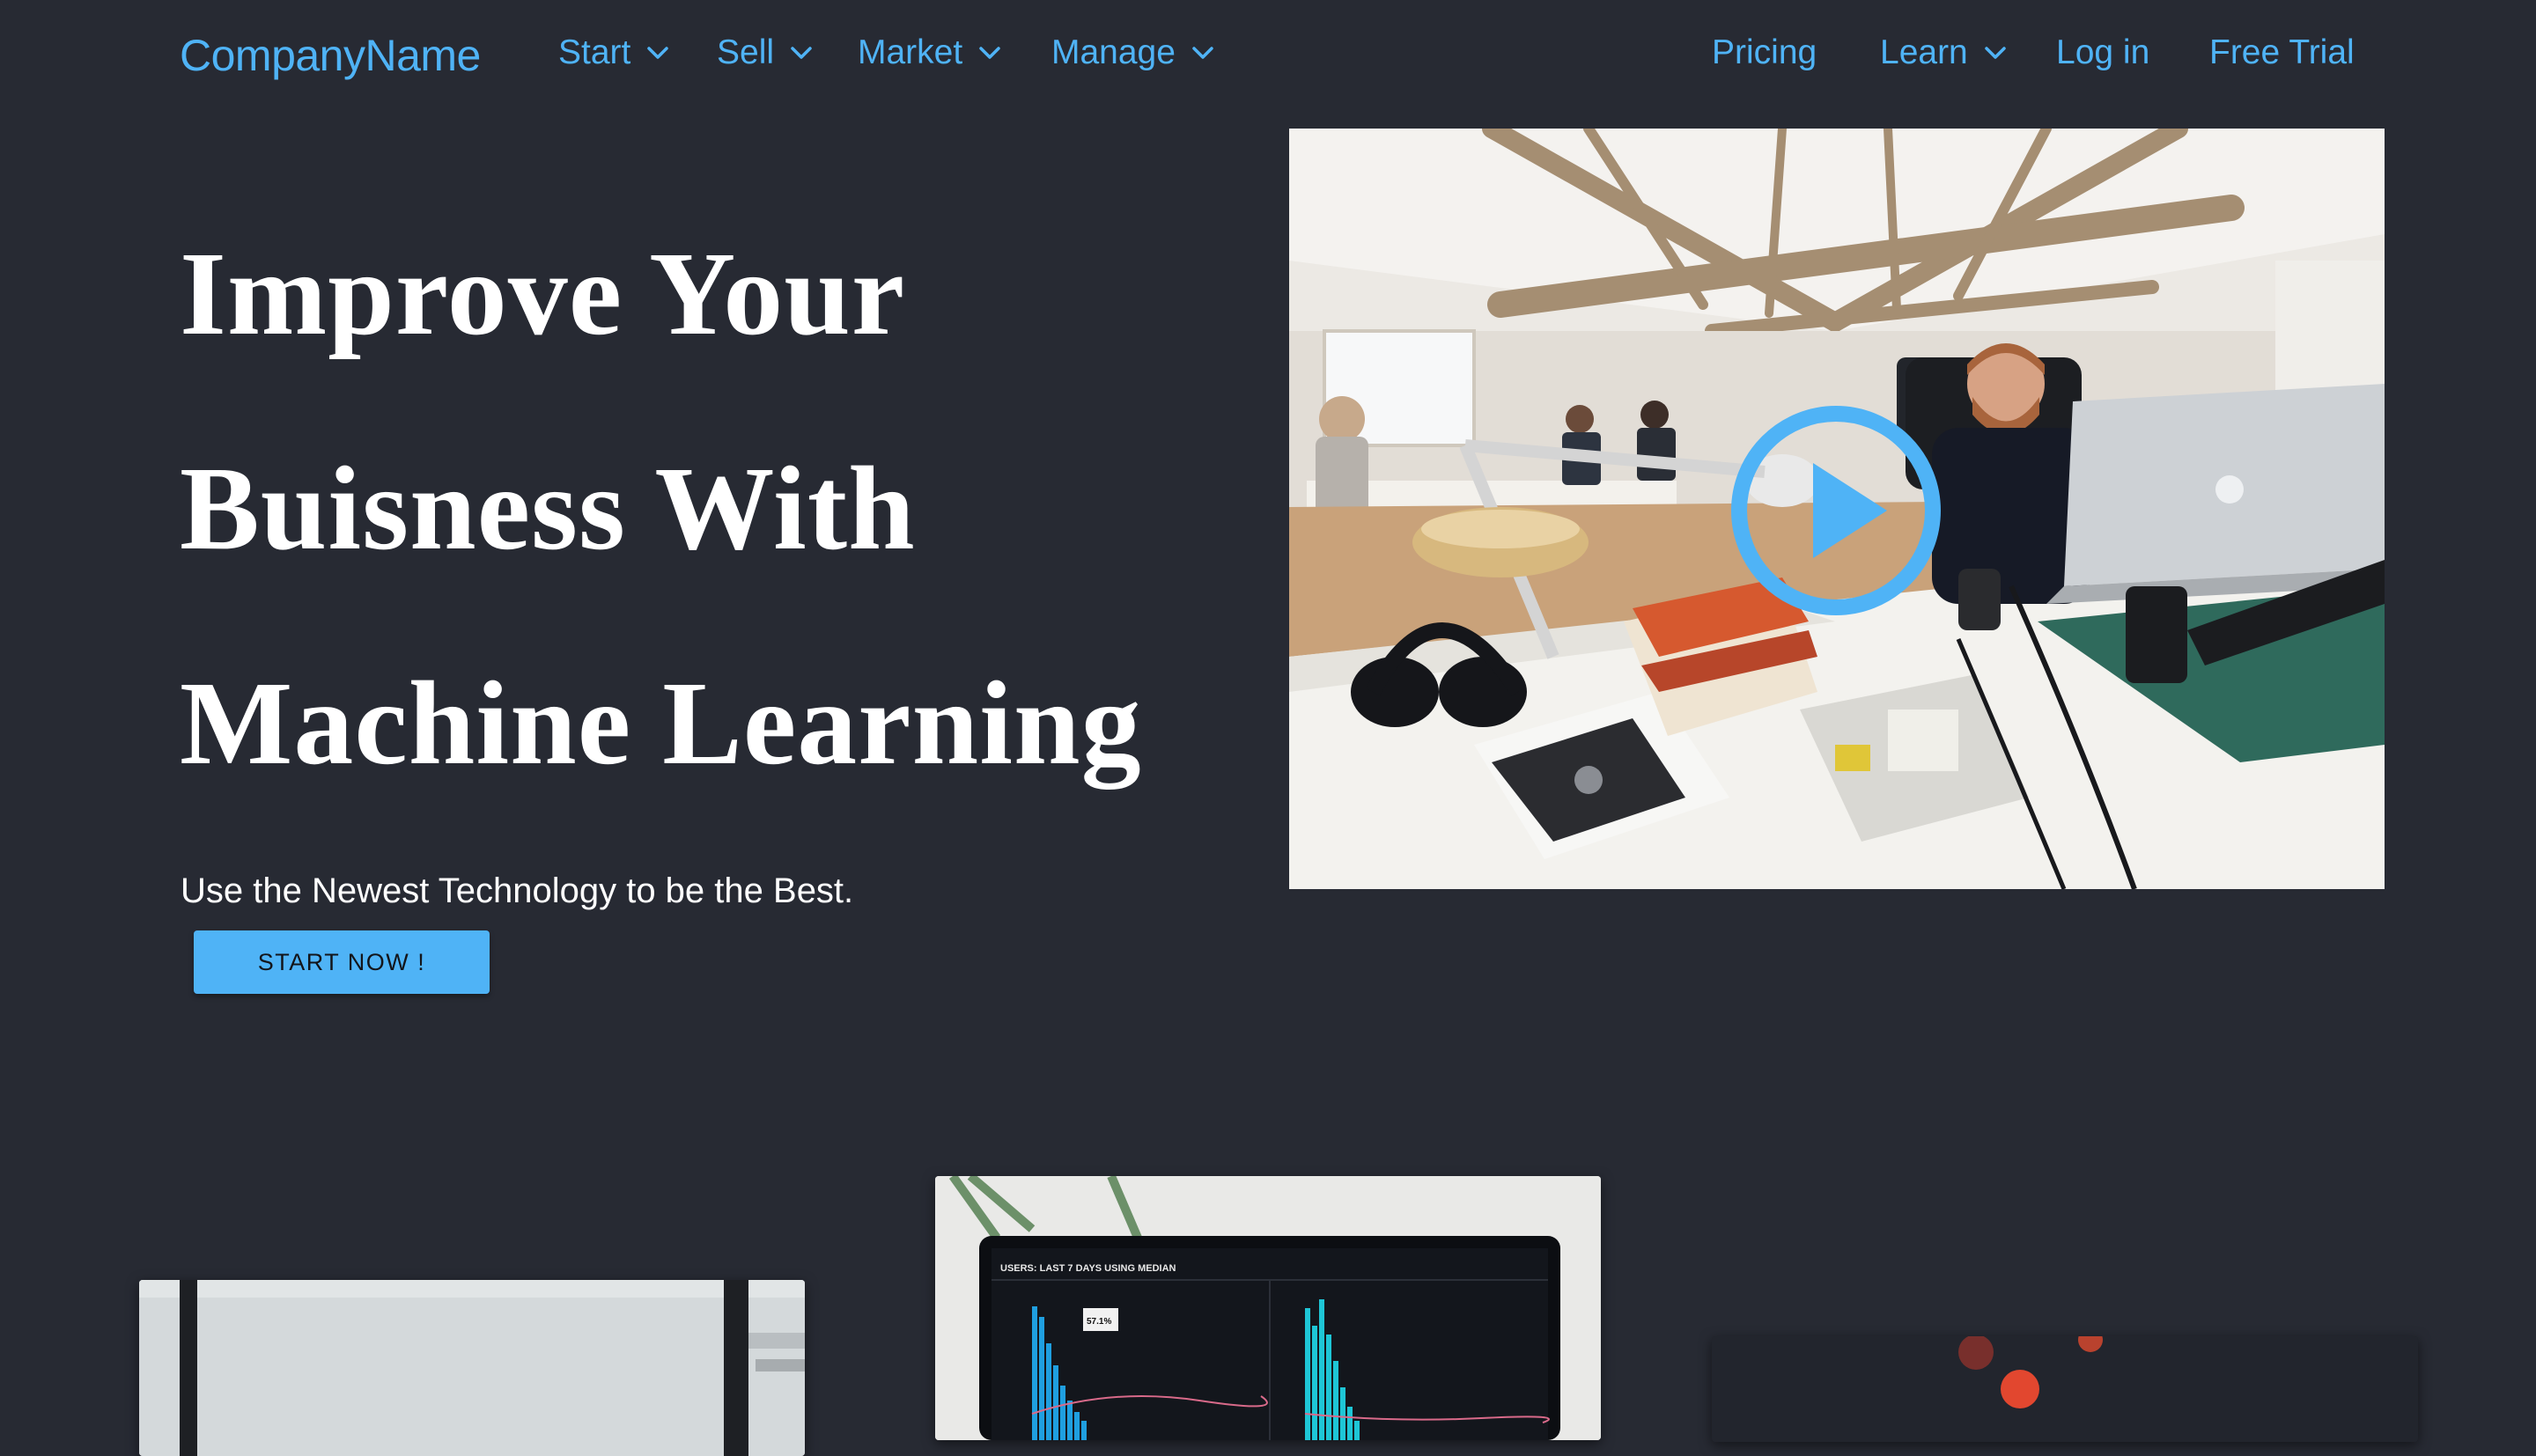 The image size is (2536, 1456). I want to click on nav-item-label: Market, so click(910, 52).